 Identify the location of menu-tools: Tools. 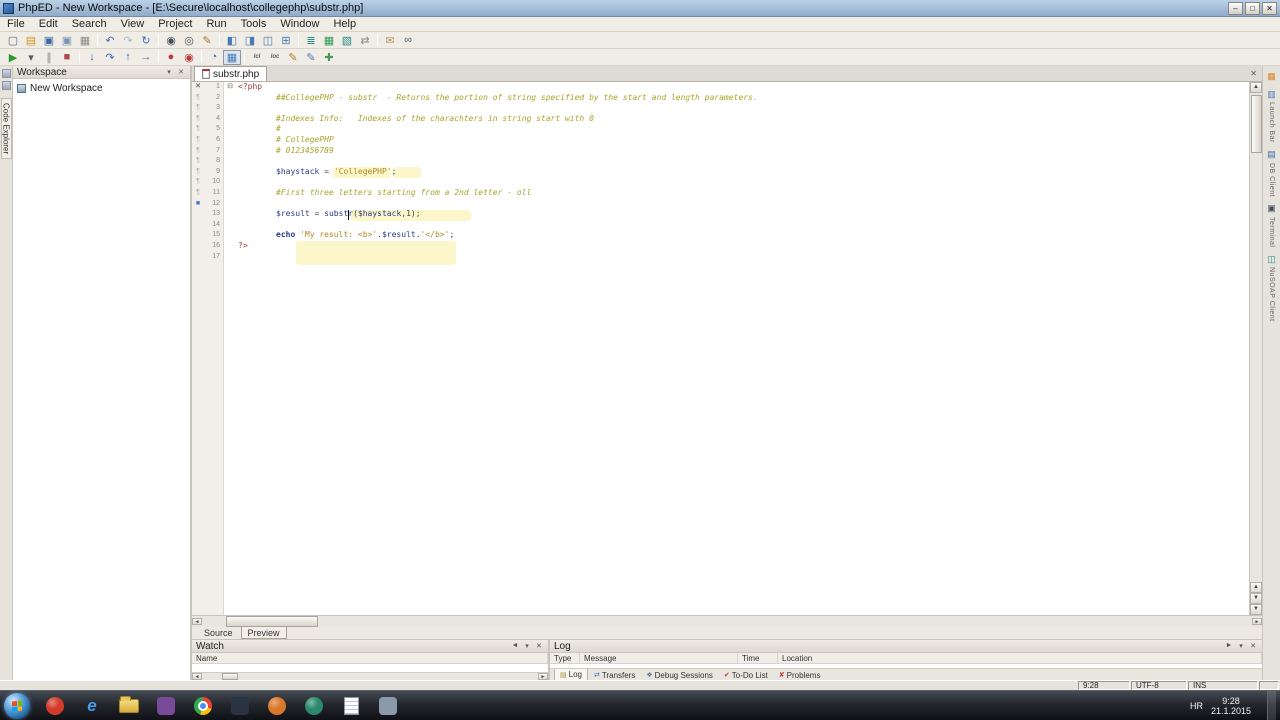
(254, 24).